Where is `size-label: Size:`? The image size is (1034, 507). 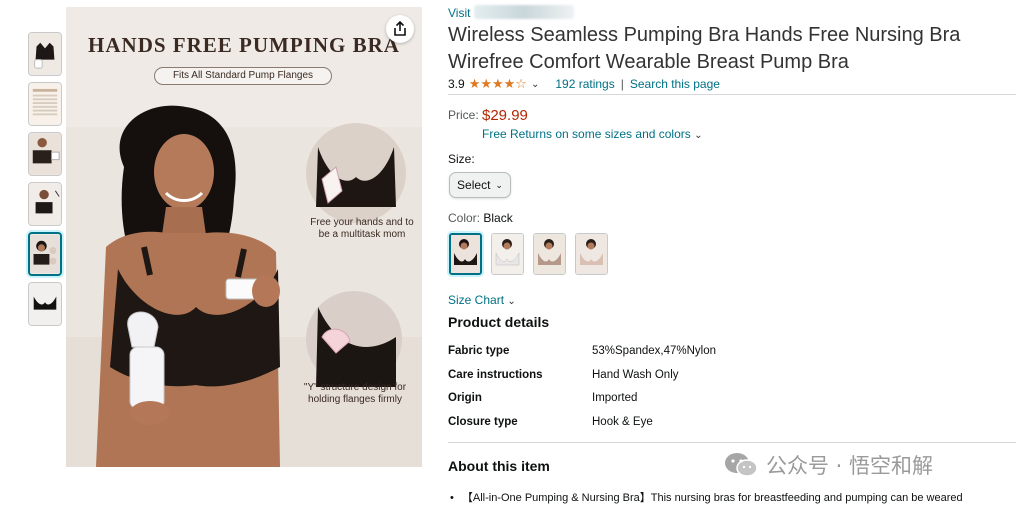 size-label: Size: is located at coordinates (461, 159).